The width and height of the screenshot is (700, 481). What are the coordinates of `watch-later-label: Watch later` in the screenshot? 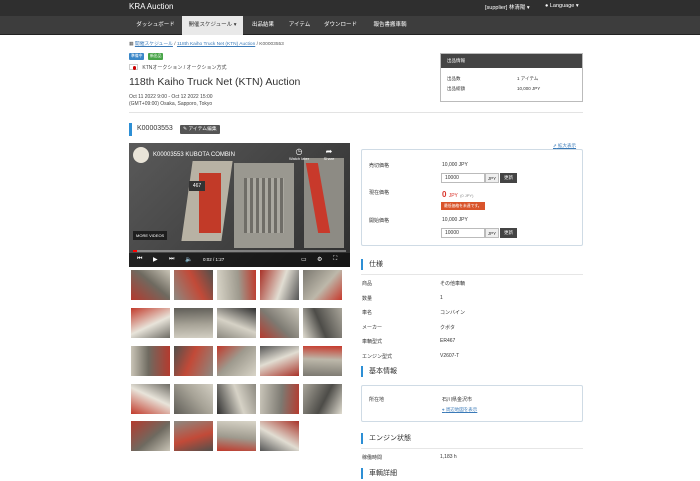 It's located at (299, 158).